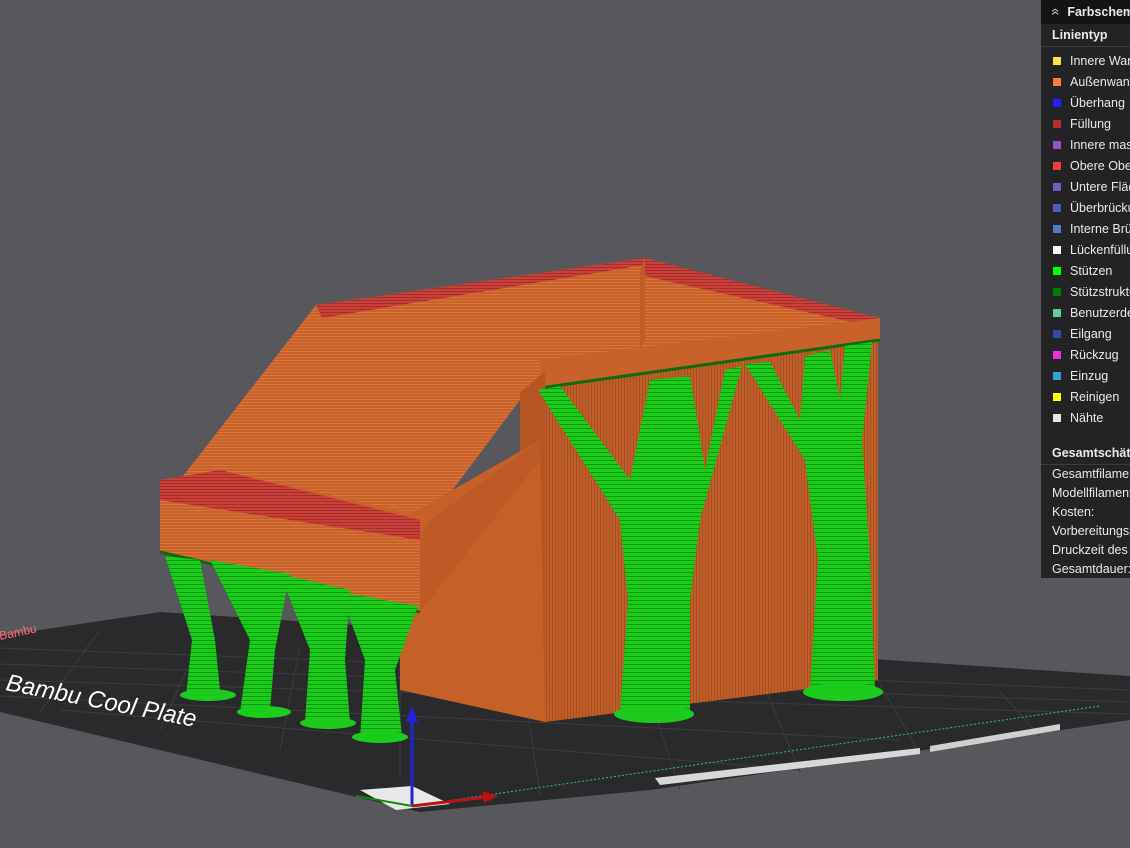 The height and width of the screenshot is (848, 1130). I want to click on legend-item: Überhang, so click(1085, 102).